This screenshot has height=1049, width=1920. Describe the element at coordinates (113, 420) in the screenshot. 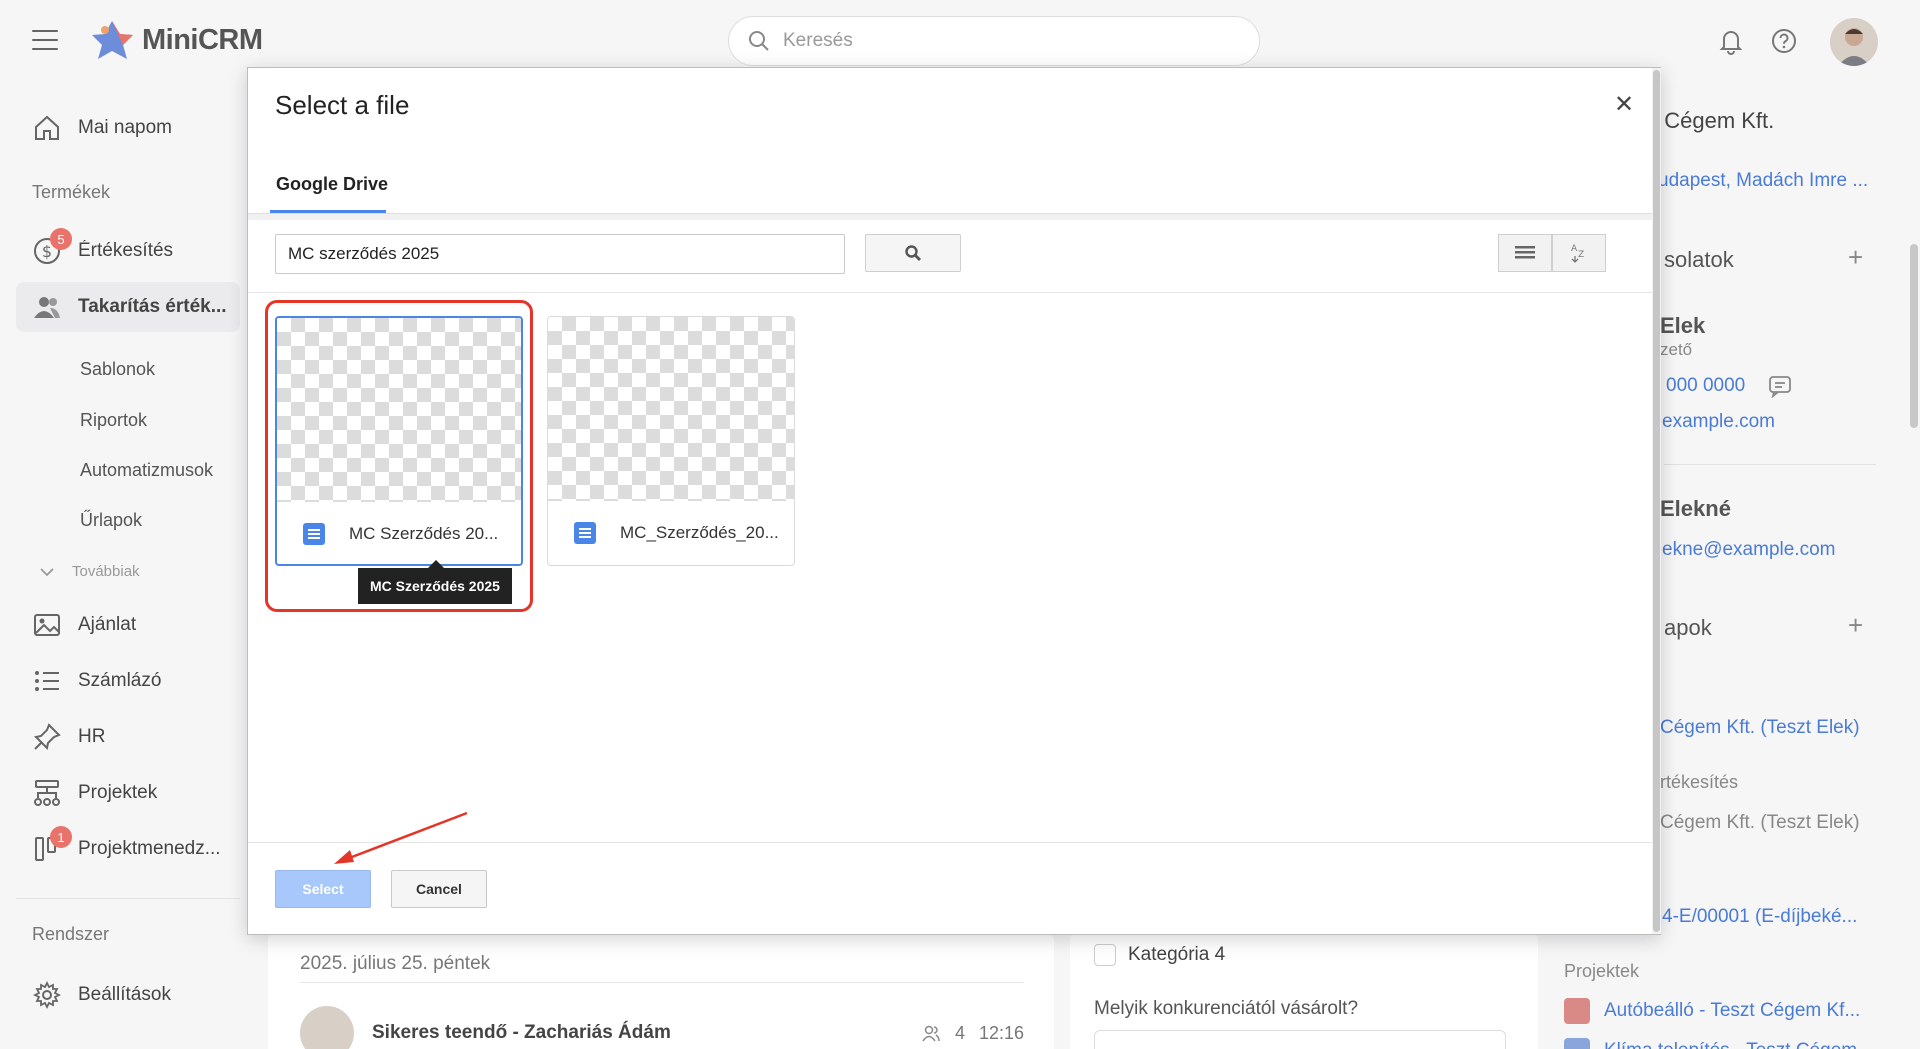

I see `sidebar-subitem-reports: Riportok` at that location.